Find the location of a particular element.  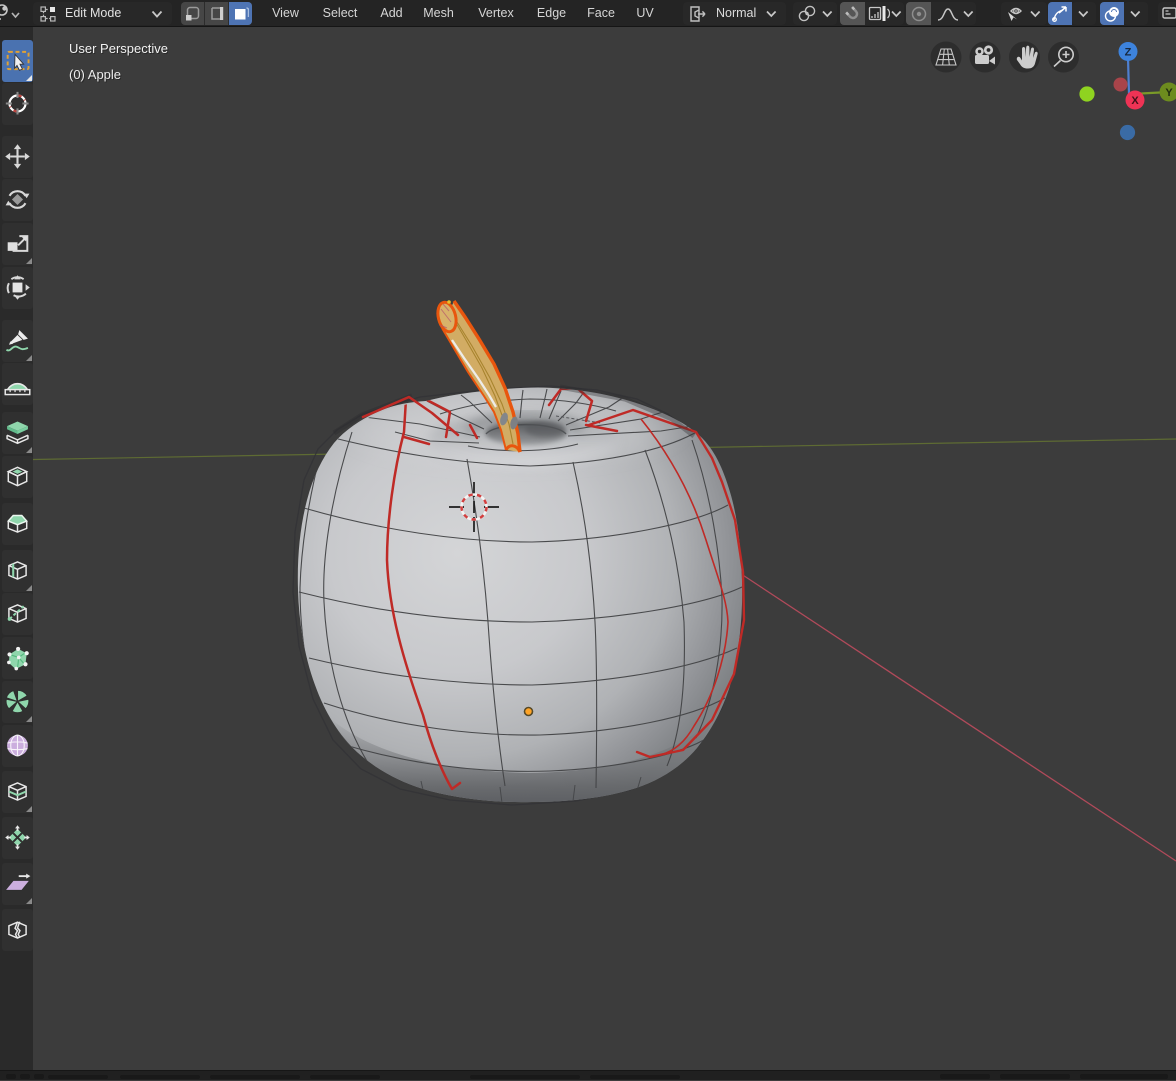

svg-text: X is located at coordinates (1135, 101).